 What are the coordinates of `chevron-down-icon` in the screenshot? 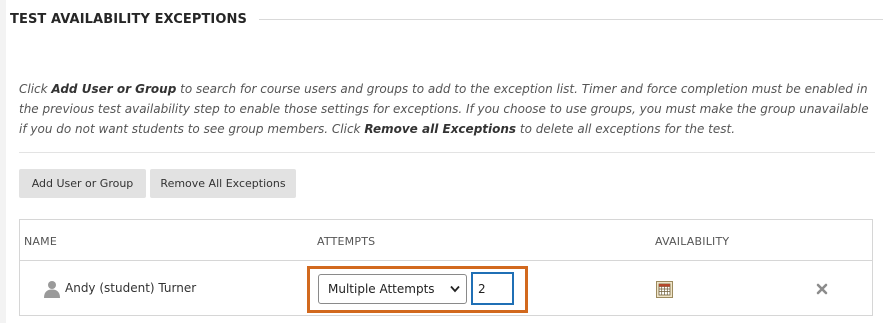 It's located at (455, 289).